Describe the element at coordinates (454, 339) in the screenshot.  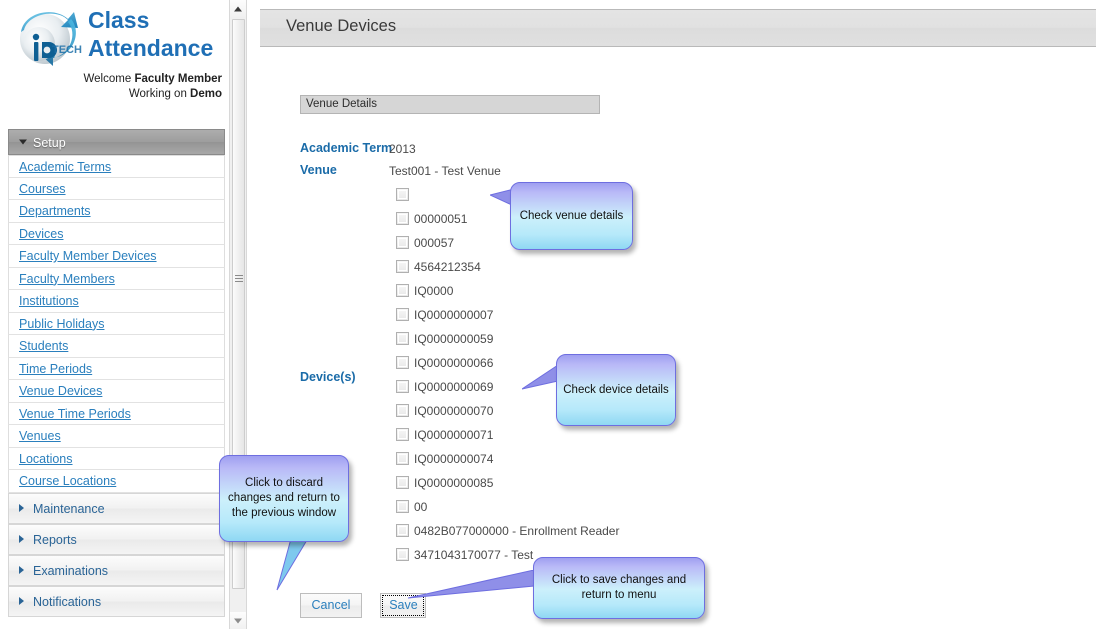
I see `device-label: IQ0000000059` at that location.